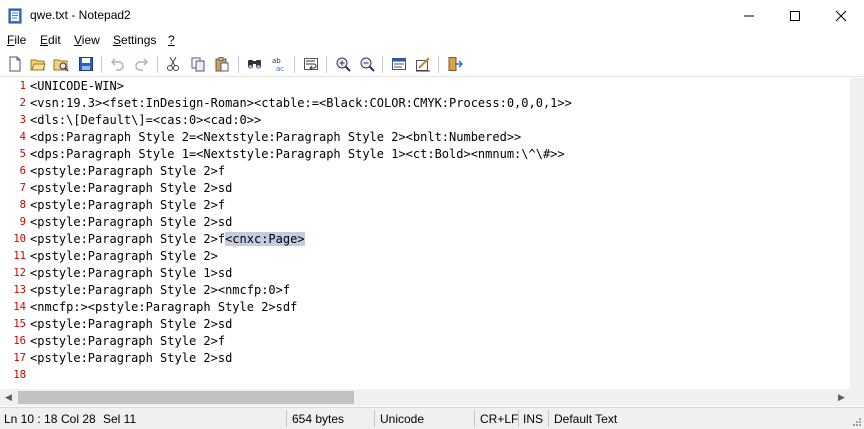 This screenshot has height=429, width=864. I want to click on minimize-icon, so click(749, 15).